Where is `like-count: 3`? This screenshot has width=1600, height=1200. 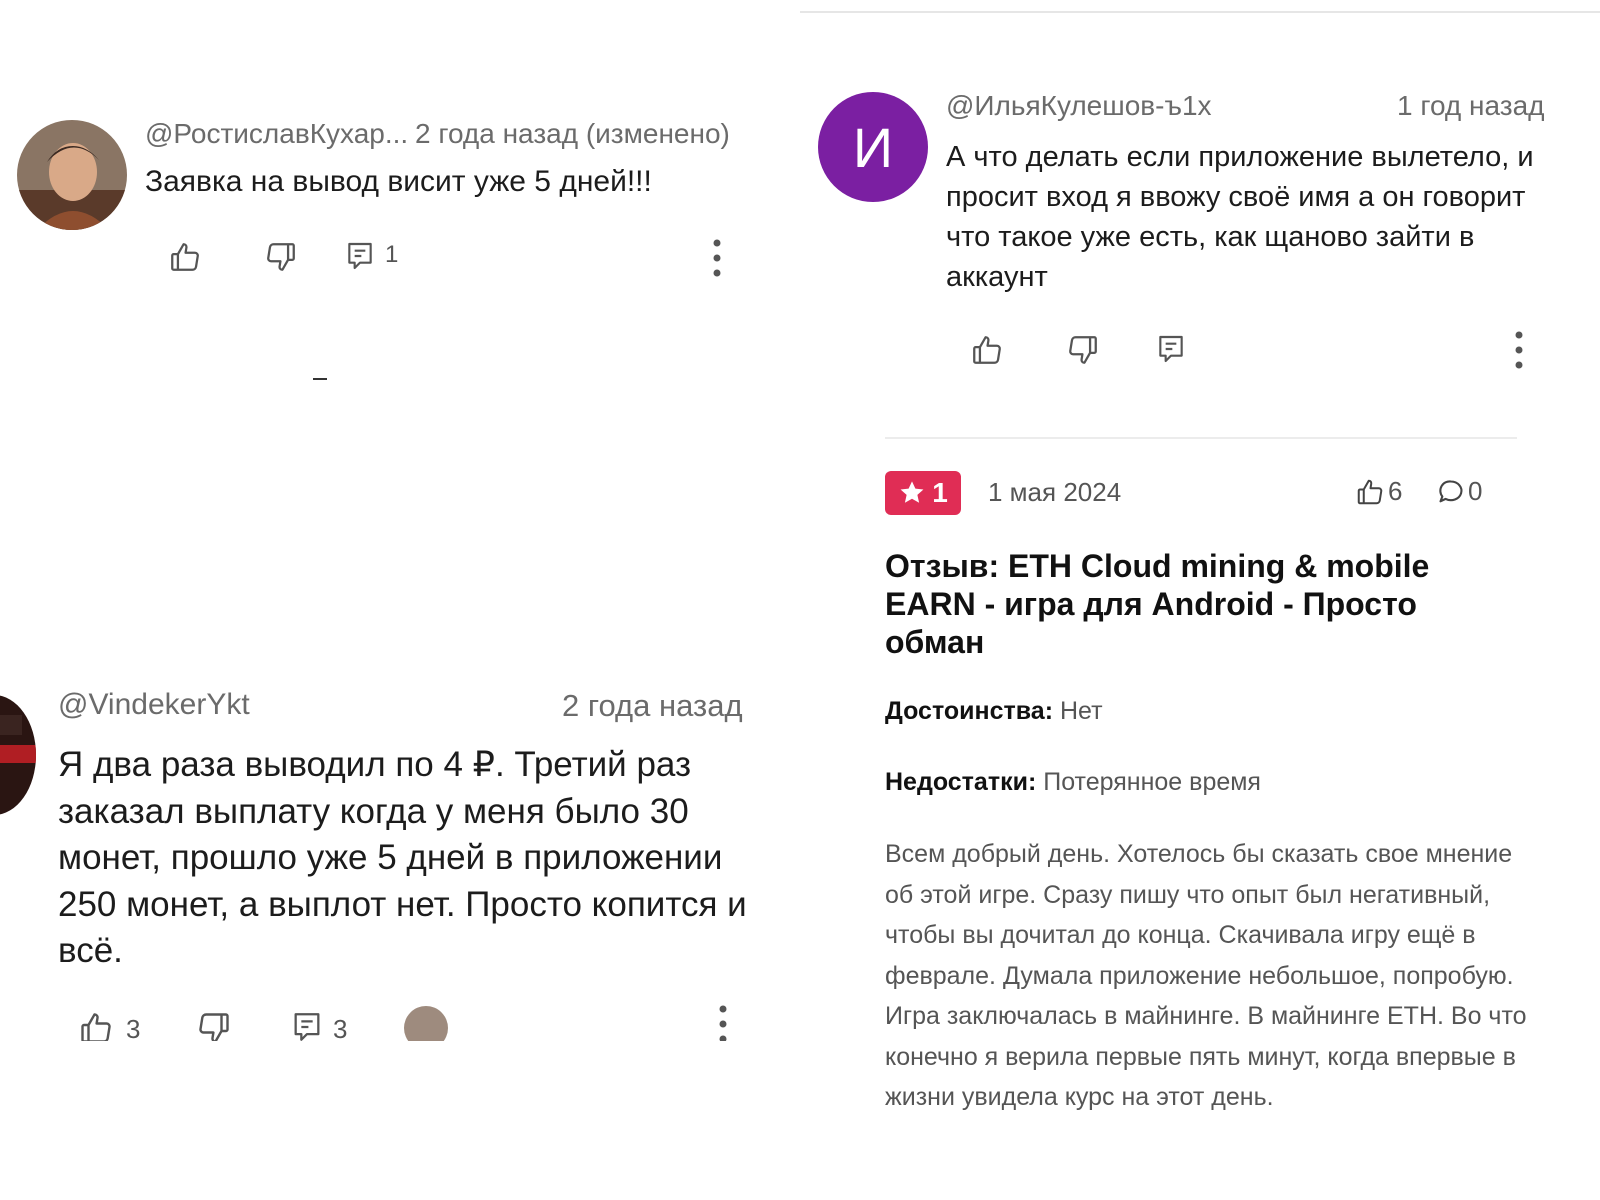 like-count: 3 is located at coordinates (133, 1027).